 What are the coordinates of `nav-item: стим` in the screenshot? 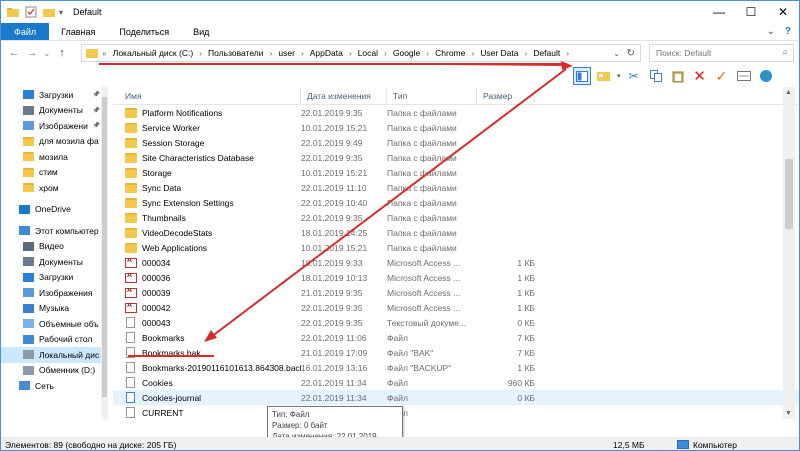 It's located at (54, 173).